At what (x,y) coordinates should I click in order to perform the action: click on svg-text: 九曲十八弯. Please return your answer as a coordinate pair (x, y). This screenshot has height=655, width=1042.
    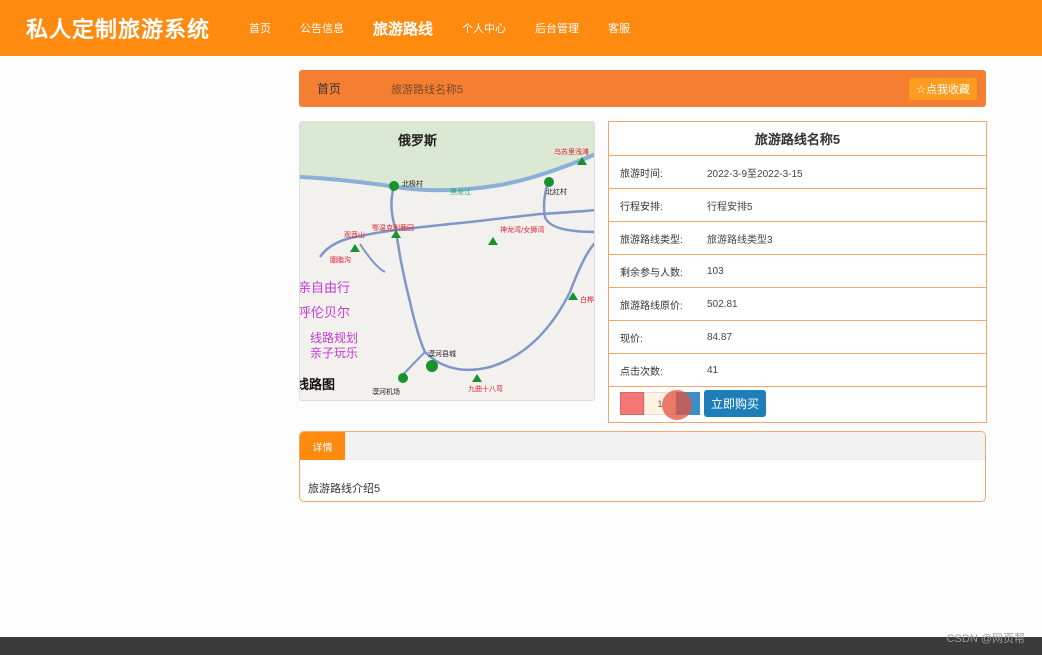
    Looking at the image, I should click on (485, 388).